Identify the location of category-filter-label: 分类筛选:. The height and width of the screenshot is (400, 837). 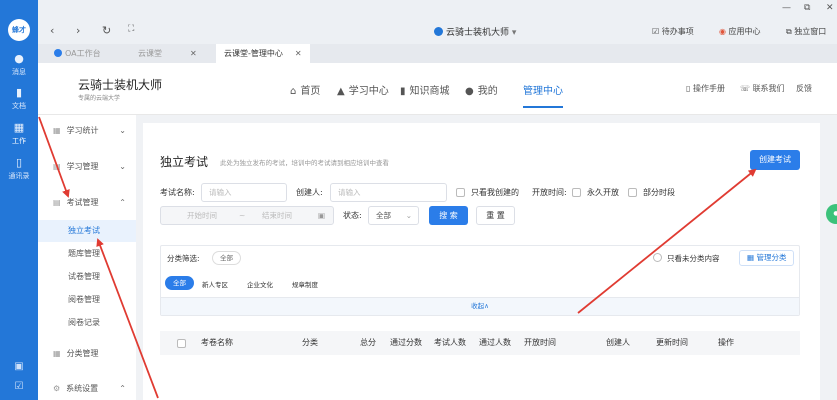
(183, 258).